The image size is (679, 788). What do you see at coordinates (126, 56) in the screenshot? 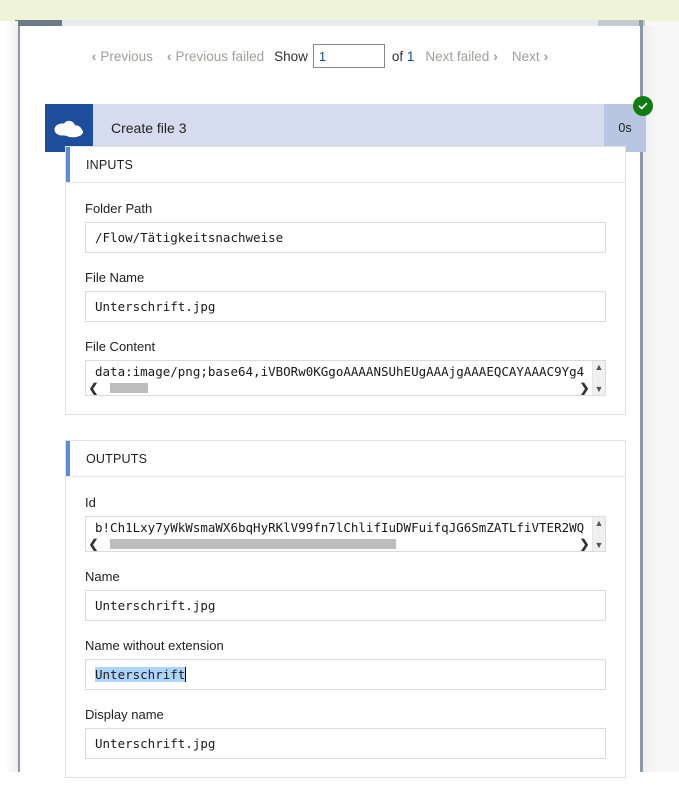
I see `previous-label: Previous` at bounding box center [126, 56].